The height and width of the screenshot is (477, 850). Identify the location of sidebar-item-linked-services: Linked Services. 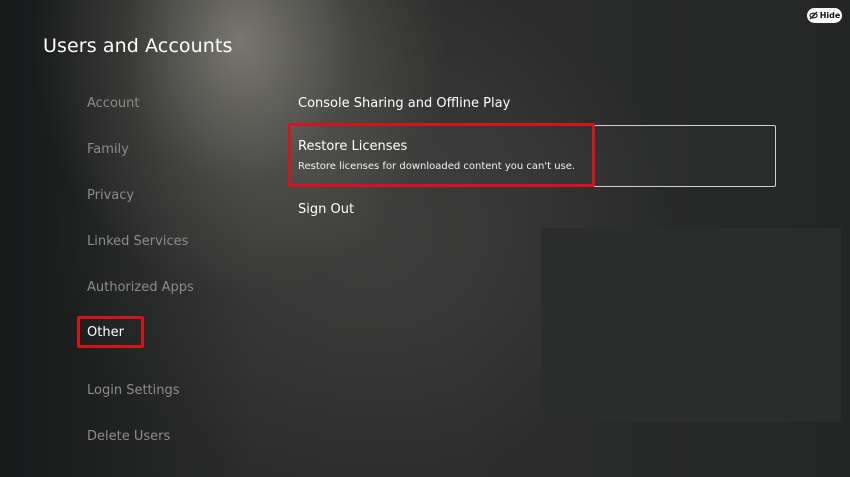
(137, 241).